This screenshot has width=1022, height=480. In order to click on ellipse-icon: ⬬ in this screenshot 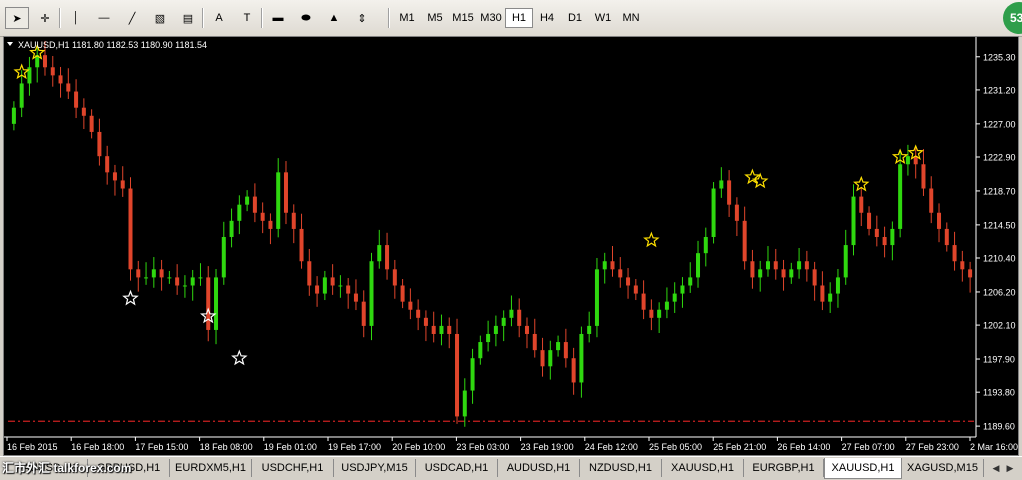, I will do `click(306, 18)`.